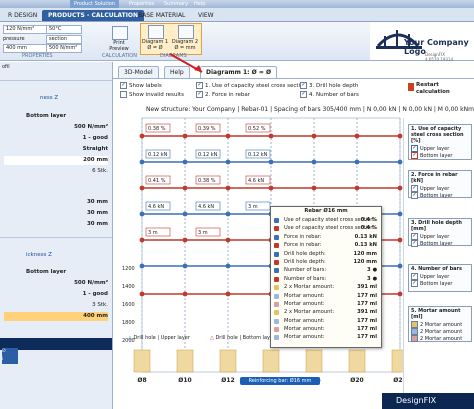 Image resolution: width=474 pixels, height=409 pixels. Describe the element at coordinates (22, 15) in the screenshot. I see `ribbon-tab-design: R DESIGN` at that location.